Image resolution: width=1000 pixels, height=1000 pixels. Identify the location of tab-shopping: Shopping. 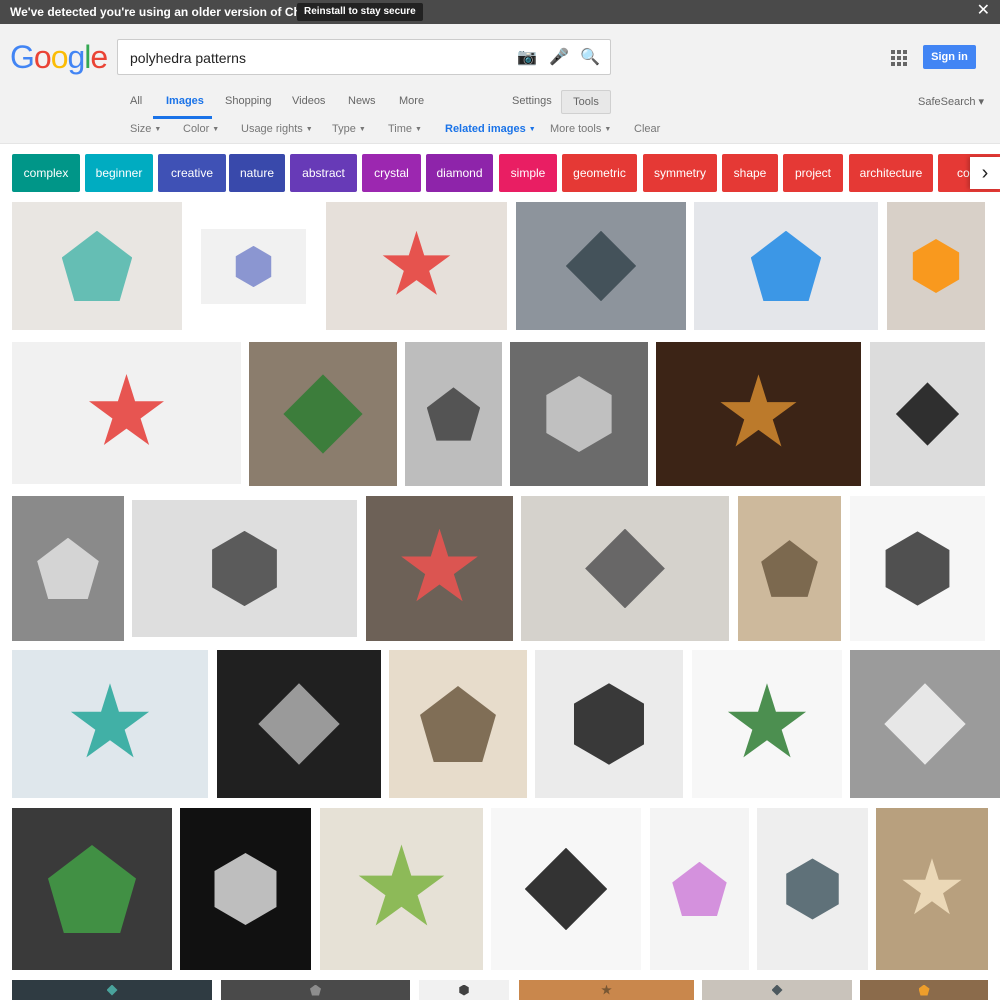
(248, 101).